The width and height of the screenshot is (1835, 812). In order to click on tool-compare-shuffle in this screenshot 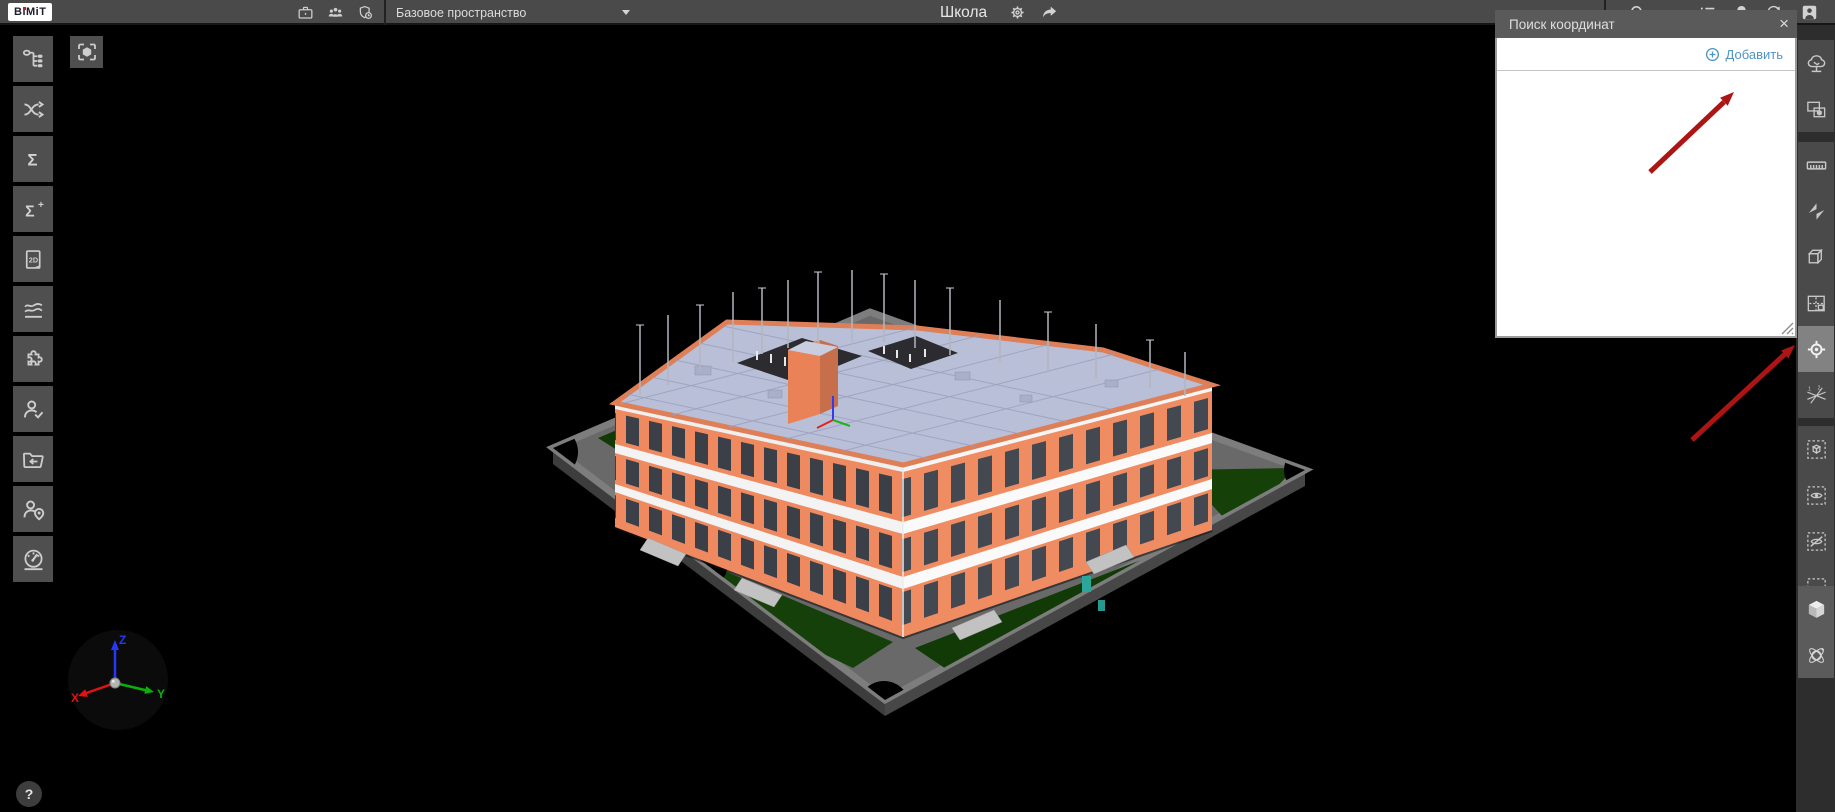, I will do `click(33, 109)`.